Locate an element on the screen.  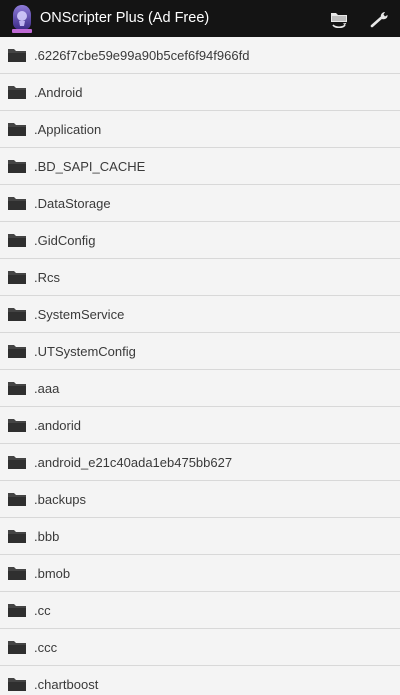
folder-name: .aaa is located at coordinates (47, 388).